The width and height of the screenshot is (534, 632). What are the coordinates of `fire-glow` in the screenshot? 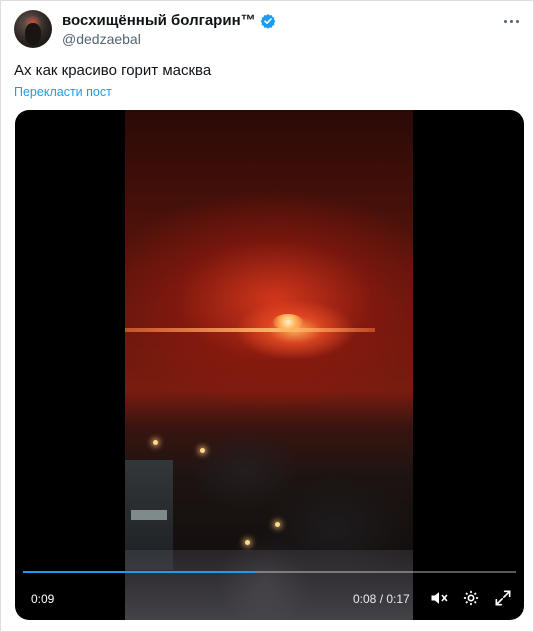 It's located at (288, 322).